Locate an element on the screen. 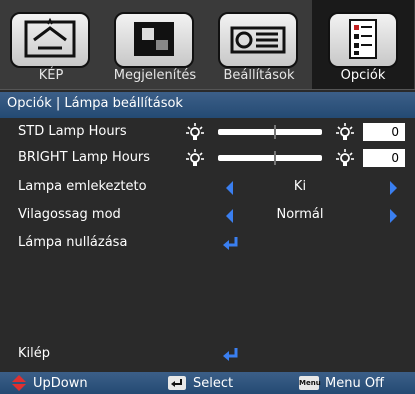 Image resolution: width=415 pixels, height=394 pixels. menu-row-std-lamp-hours: STD Lamp Hours 0 is located at coordinates (207, 133).